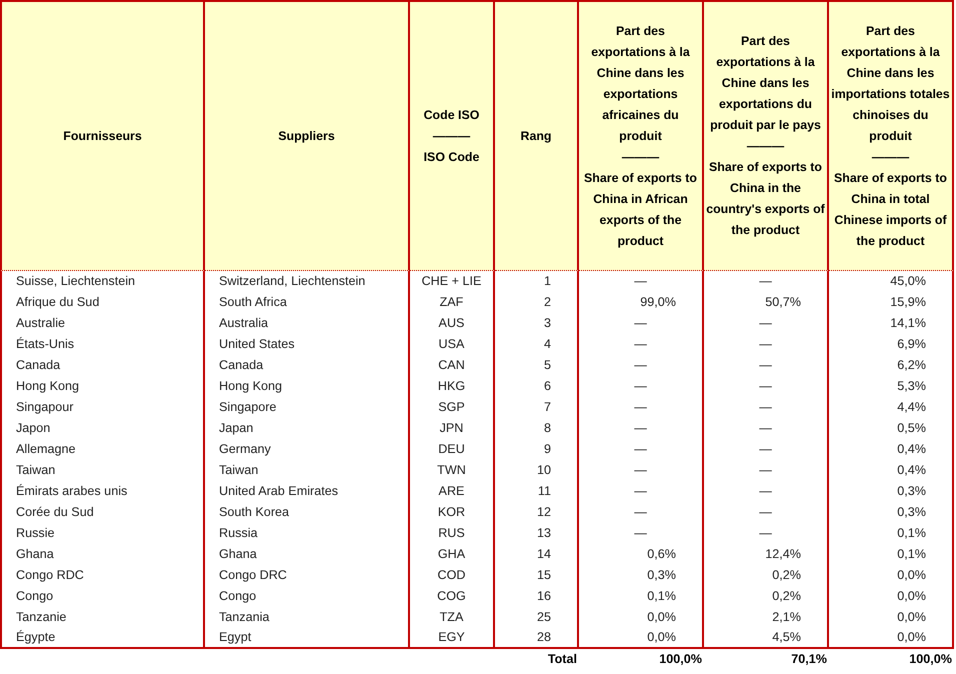 Image resolution: width=956 pixels, height=674 pixels. Describe the element at coordinates (908, 302) in the screenshot. I see `table-cell-text: 15,9%` at that location.